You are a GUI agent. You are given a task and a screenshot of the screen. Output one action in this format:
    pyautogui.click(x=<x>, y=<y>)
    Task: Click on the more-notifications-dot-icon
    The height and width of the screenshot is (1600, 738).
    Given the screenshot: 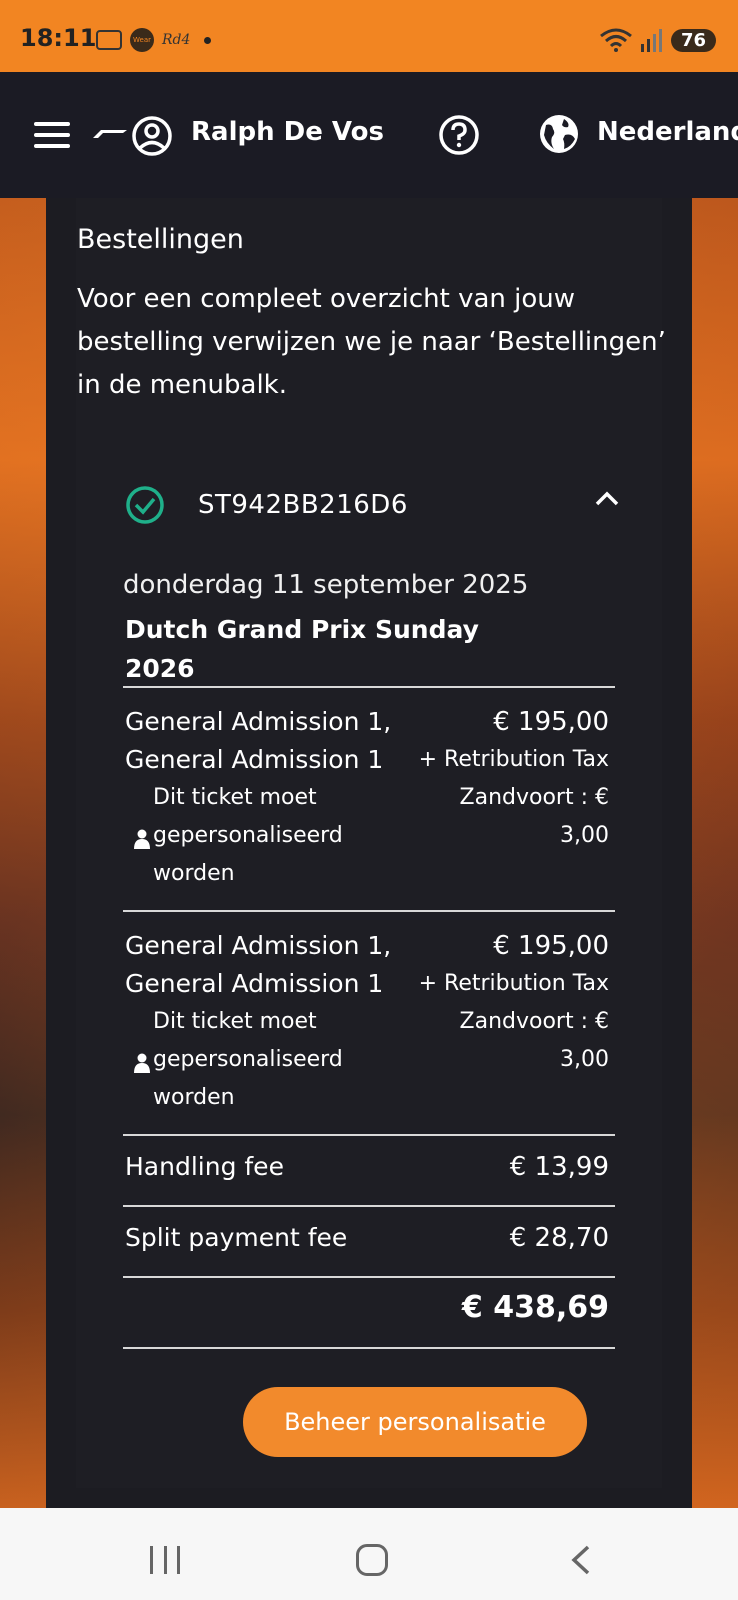 What is the action you would take?
    pyautogui.click(x=208, y=40)
    